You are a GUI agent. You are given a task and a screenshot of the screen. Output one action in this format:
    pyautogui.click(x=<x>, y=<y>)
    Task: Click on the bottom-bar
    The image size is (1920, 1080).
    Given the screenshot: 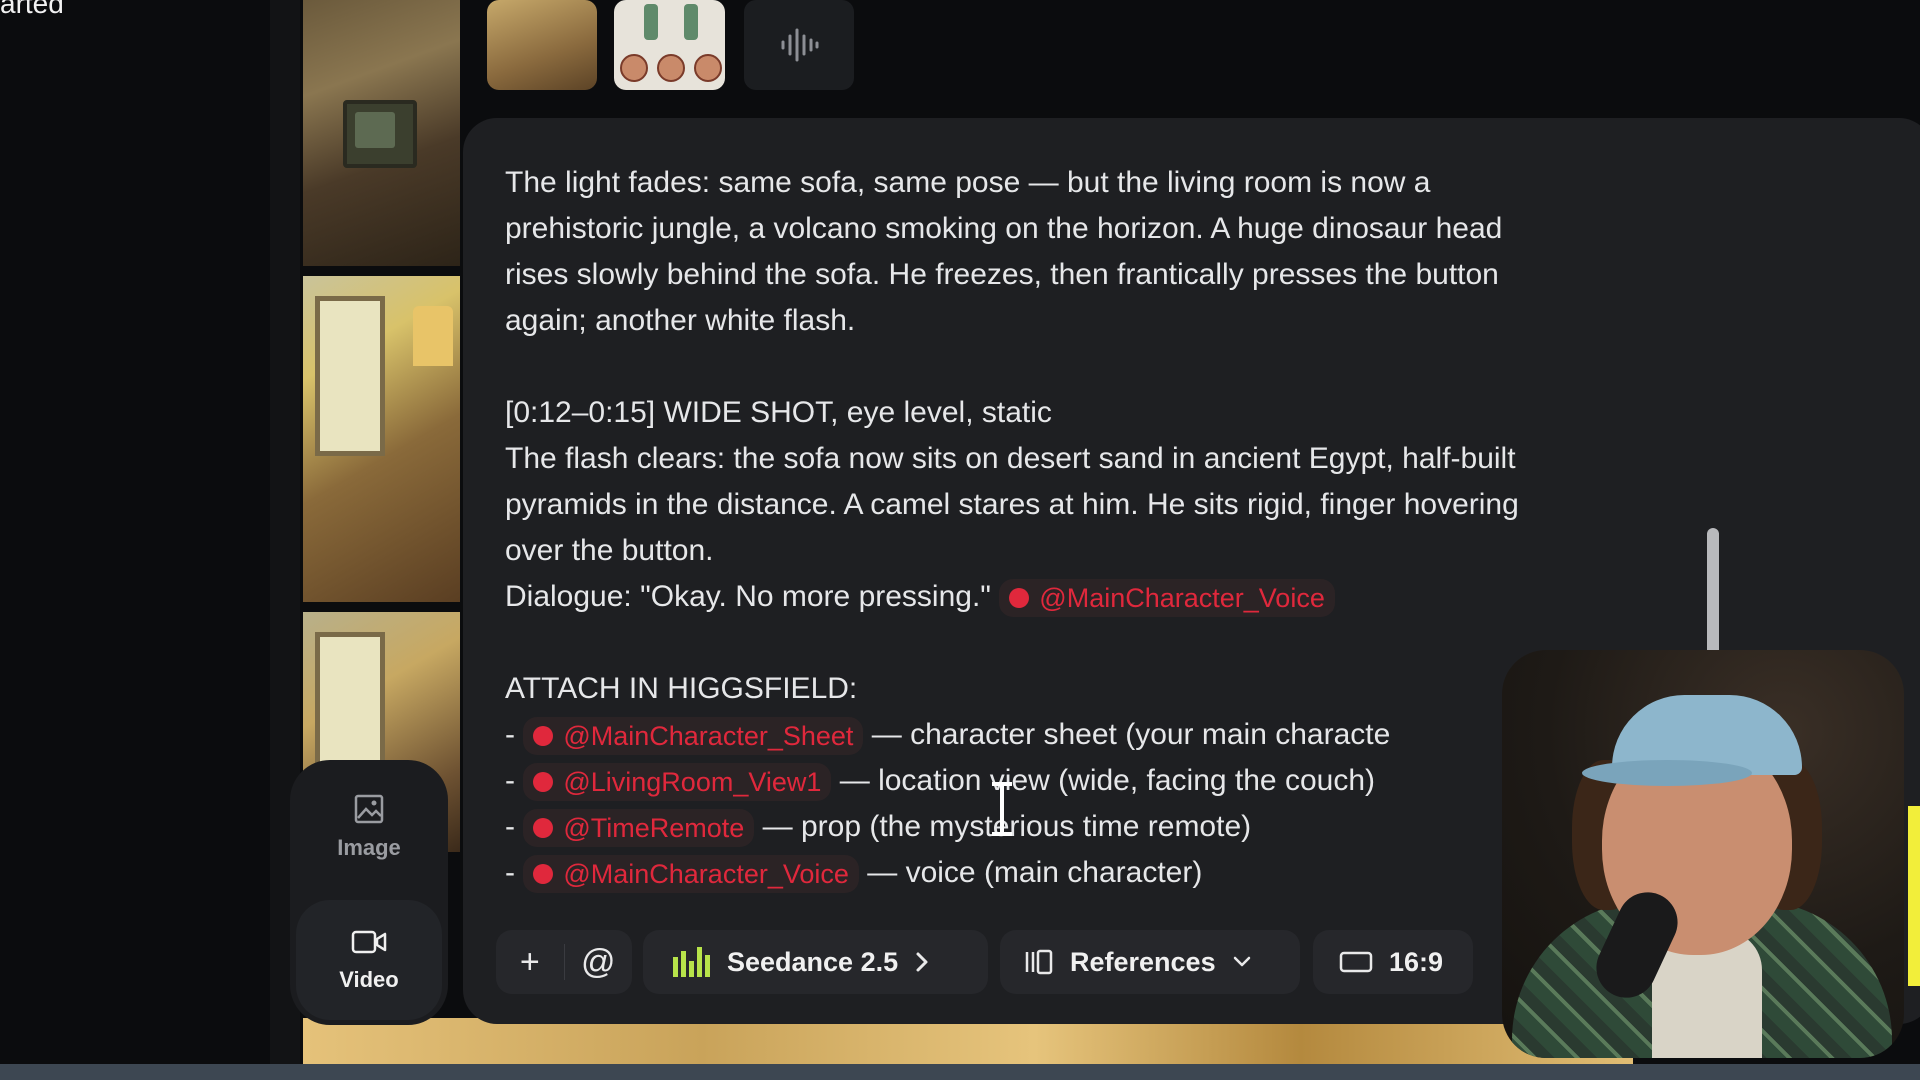 What is the action you would take?
    pyautogui.click(x=960, y=1072)
    